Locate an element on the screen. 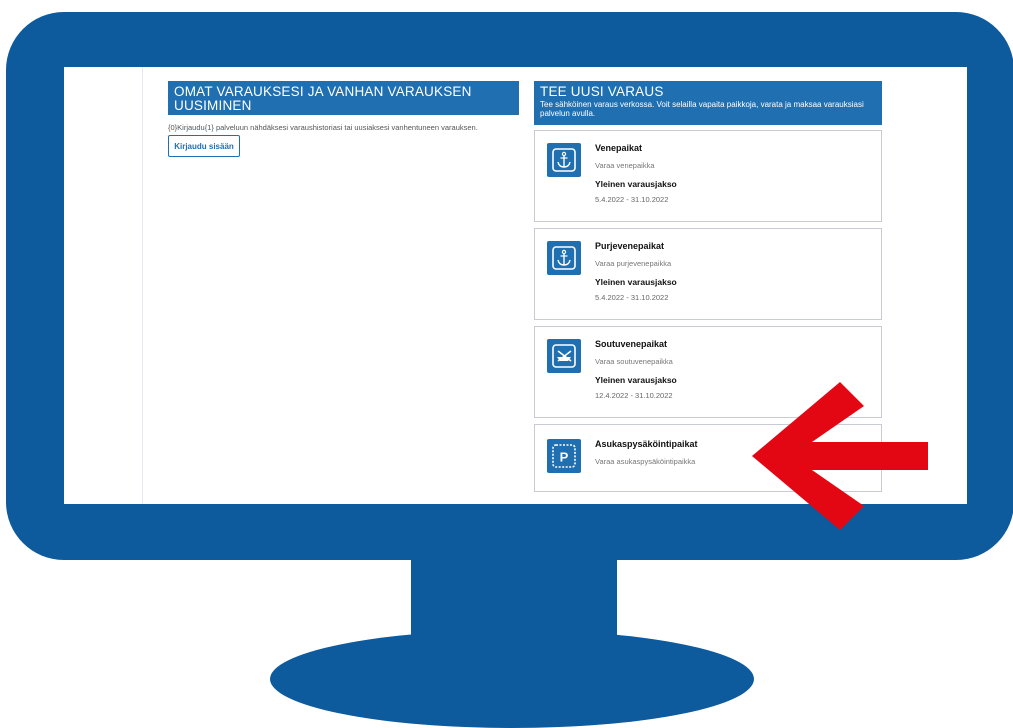  card-title: Asukaspysäköintipaikat is located at coordinates (646, 444).